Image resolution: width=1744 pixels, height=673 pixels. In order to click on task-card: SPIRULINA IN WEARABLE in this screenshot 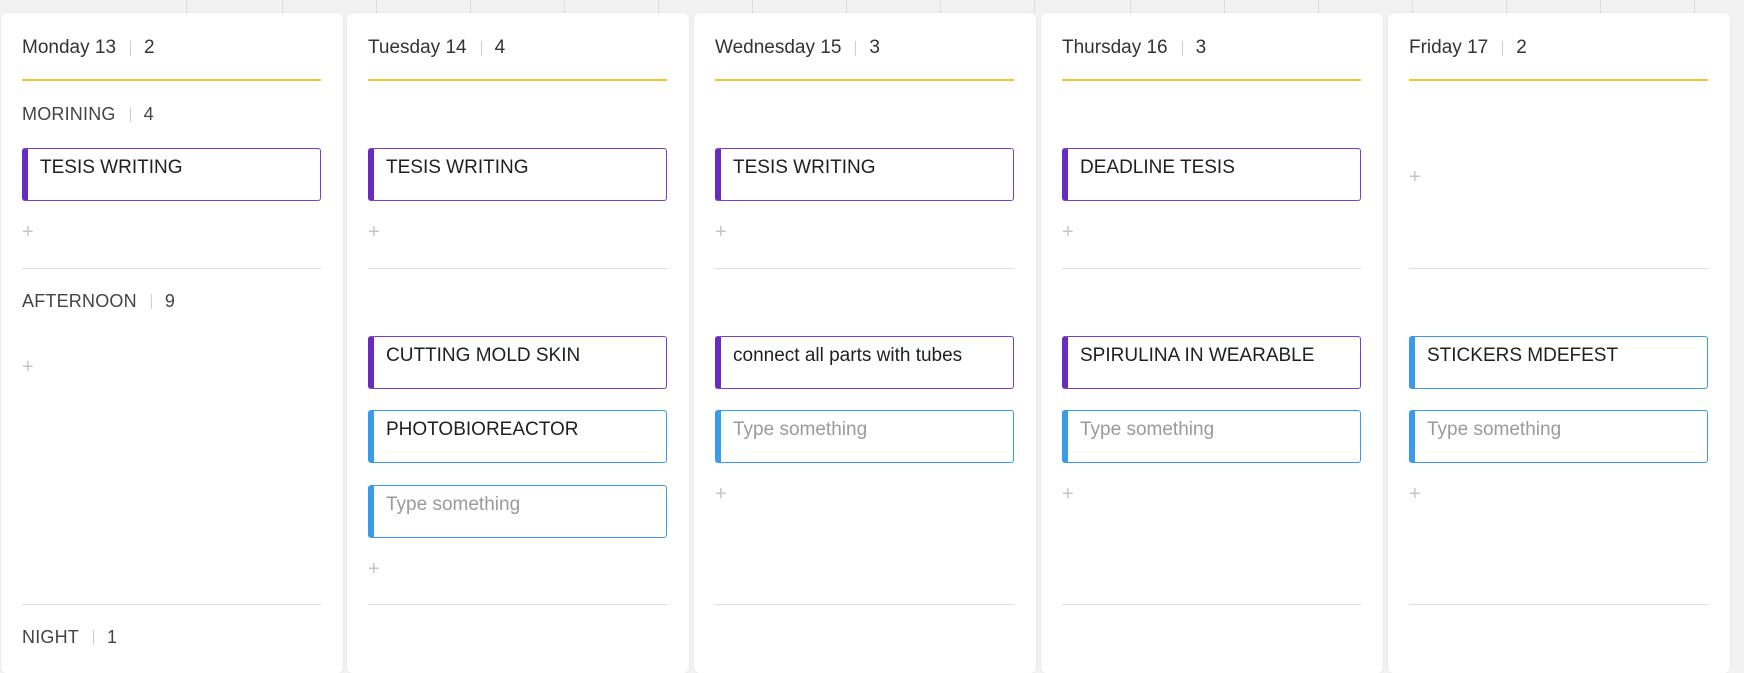, I will do `click(1211, 362)`.